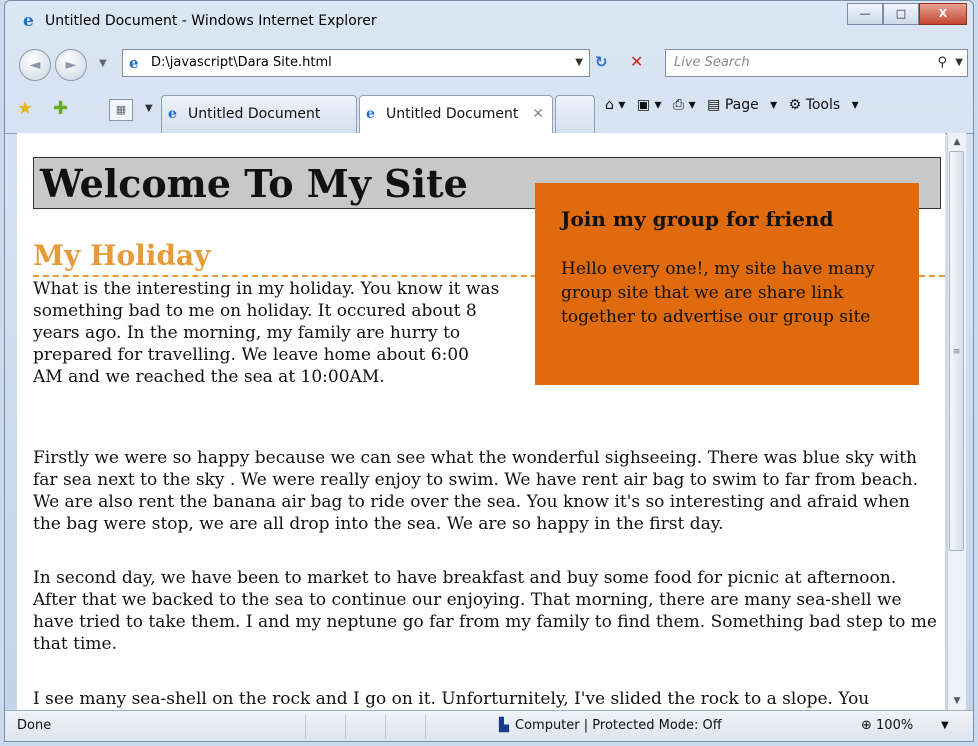 This screenshot has width=978, height=746. I want to click on maximize-button: □, so click(901, 14).